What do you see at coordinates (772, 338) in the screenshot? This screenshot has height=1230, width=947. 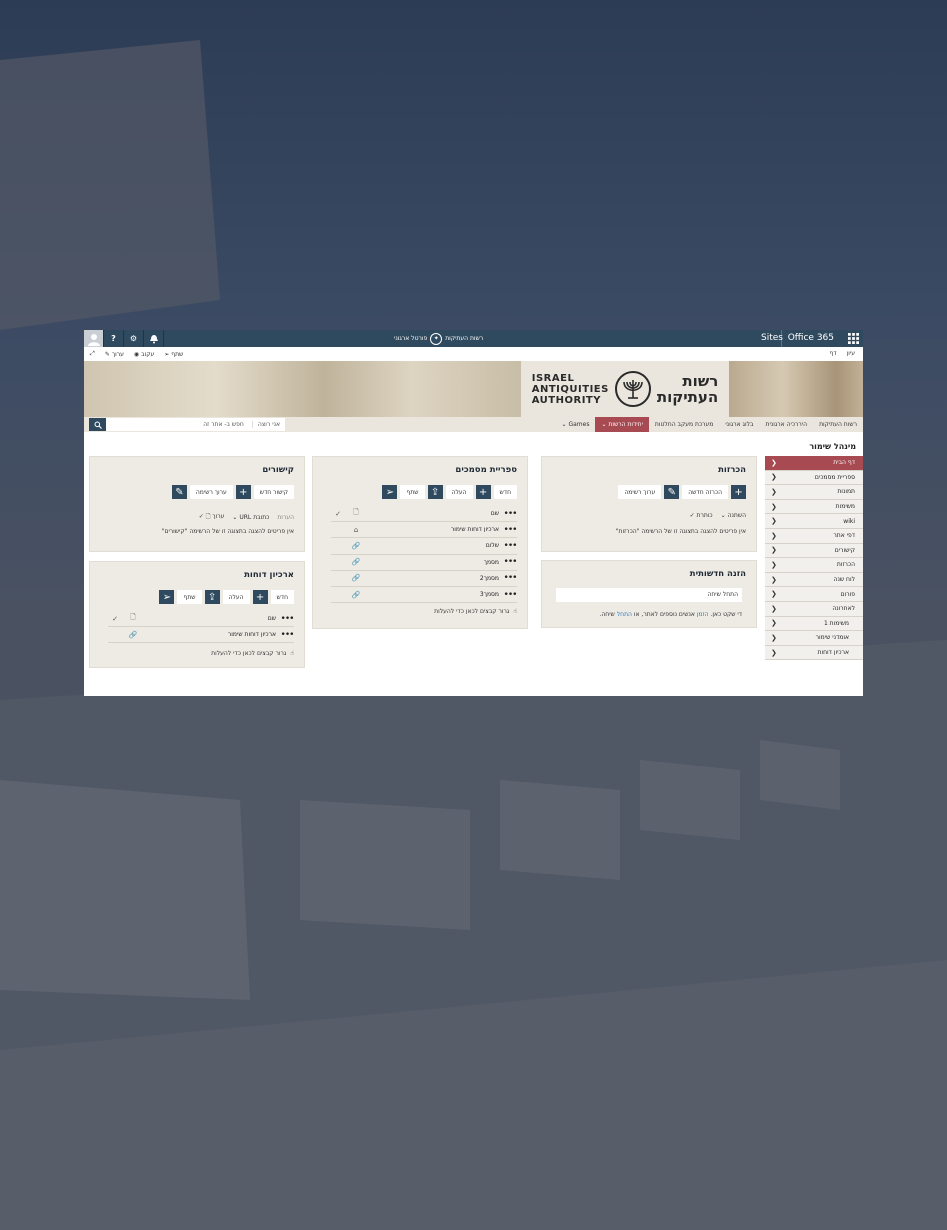 I see `sites-link: Sites` at bounding box center [772, 338].